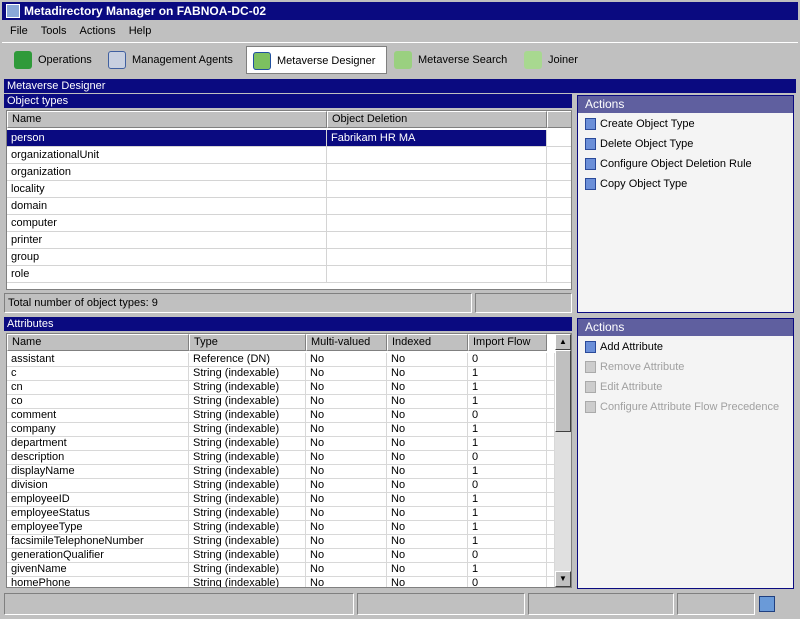 Image resolution: width=800 pixels, height=619 pixels. I want to click on table-row: c String (indexable) No No 1, so click(281, 374).